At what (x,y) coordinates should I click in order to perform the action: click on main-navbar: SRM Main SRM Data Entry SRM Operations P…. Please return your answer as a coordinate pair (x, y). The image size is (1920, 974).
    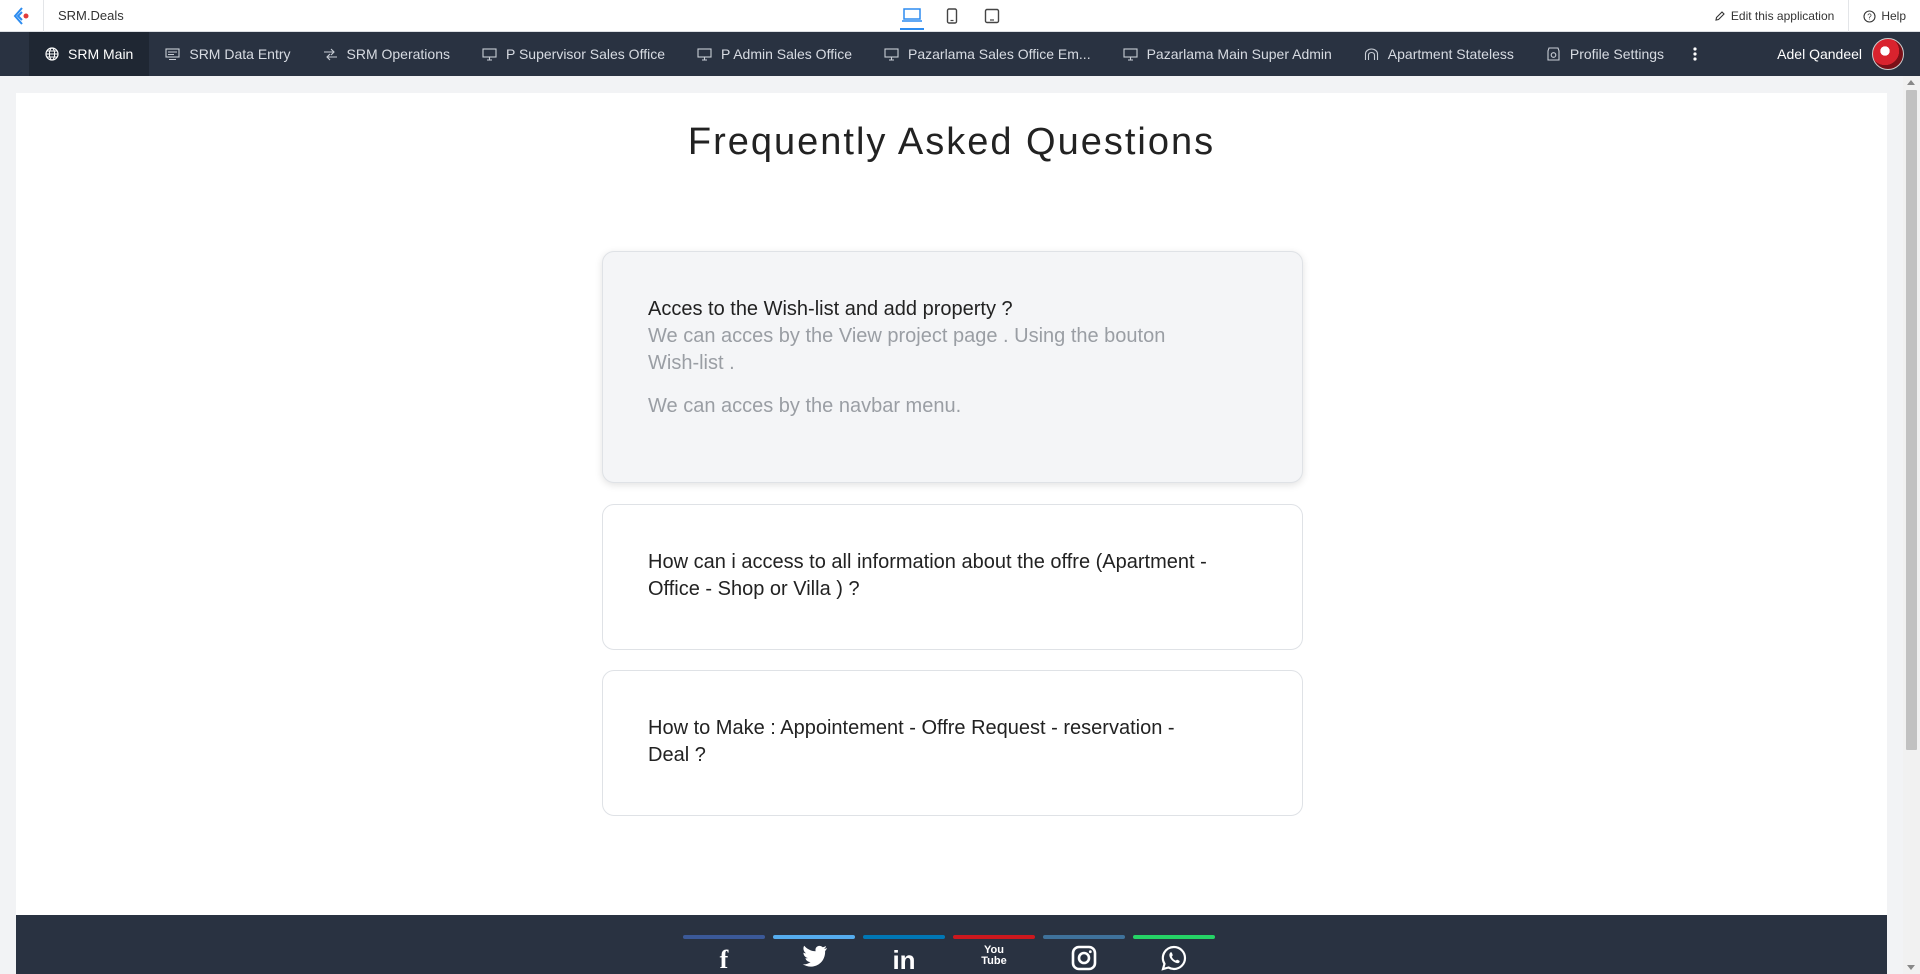
    Looking at the image, I should click on (960, 54).